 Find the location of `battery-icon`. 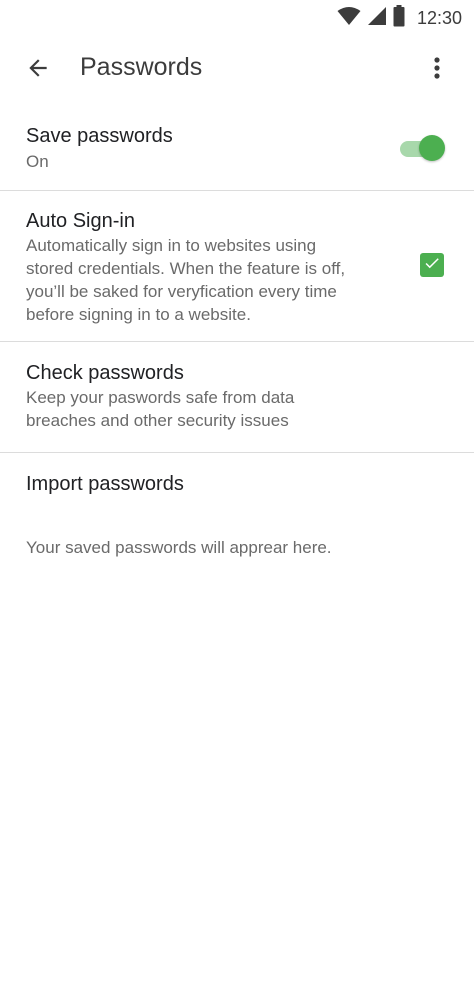

battery-icon is located at coordinates (399, 18).